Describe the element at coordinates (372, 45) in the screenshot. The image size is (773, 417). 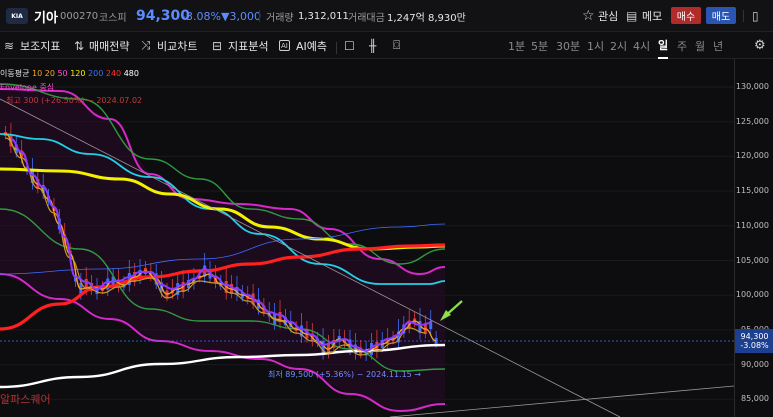
I see `candlestick-icon: ╫` at that location.